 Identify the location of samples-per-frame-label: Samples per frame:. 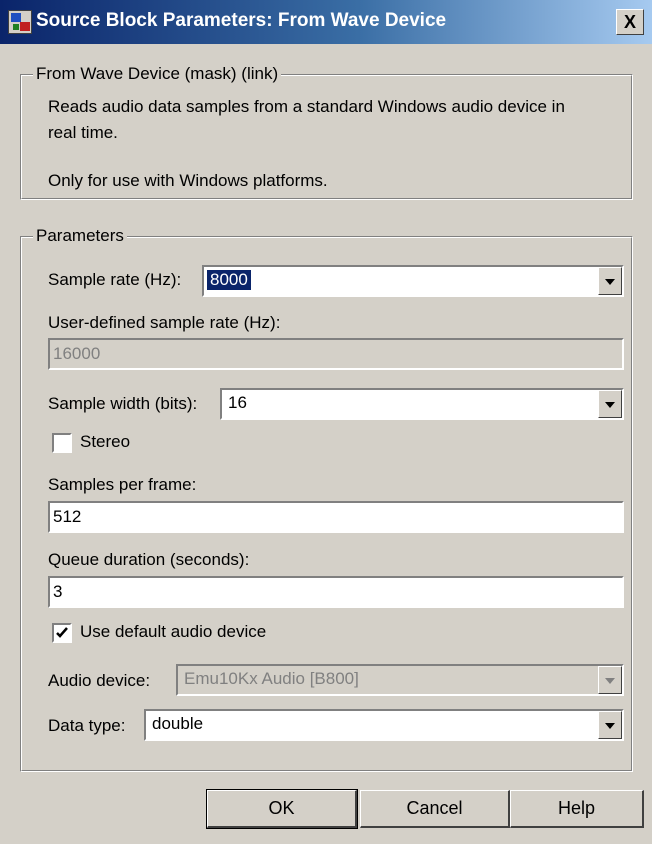
(122, 484).